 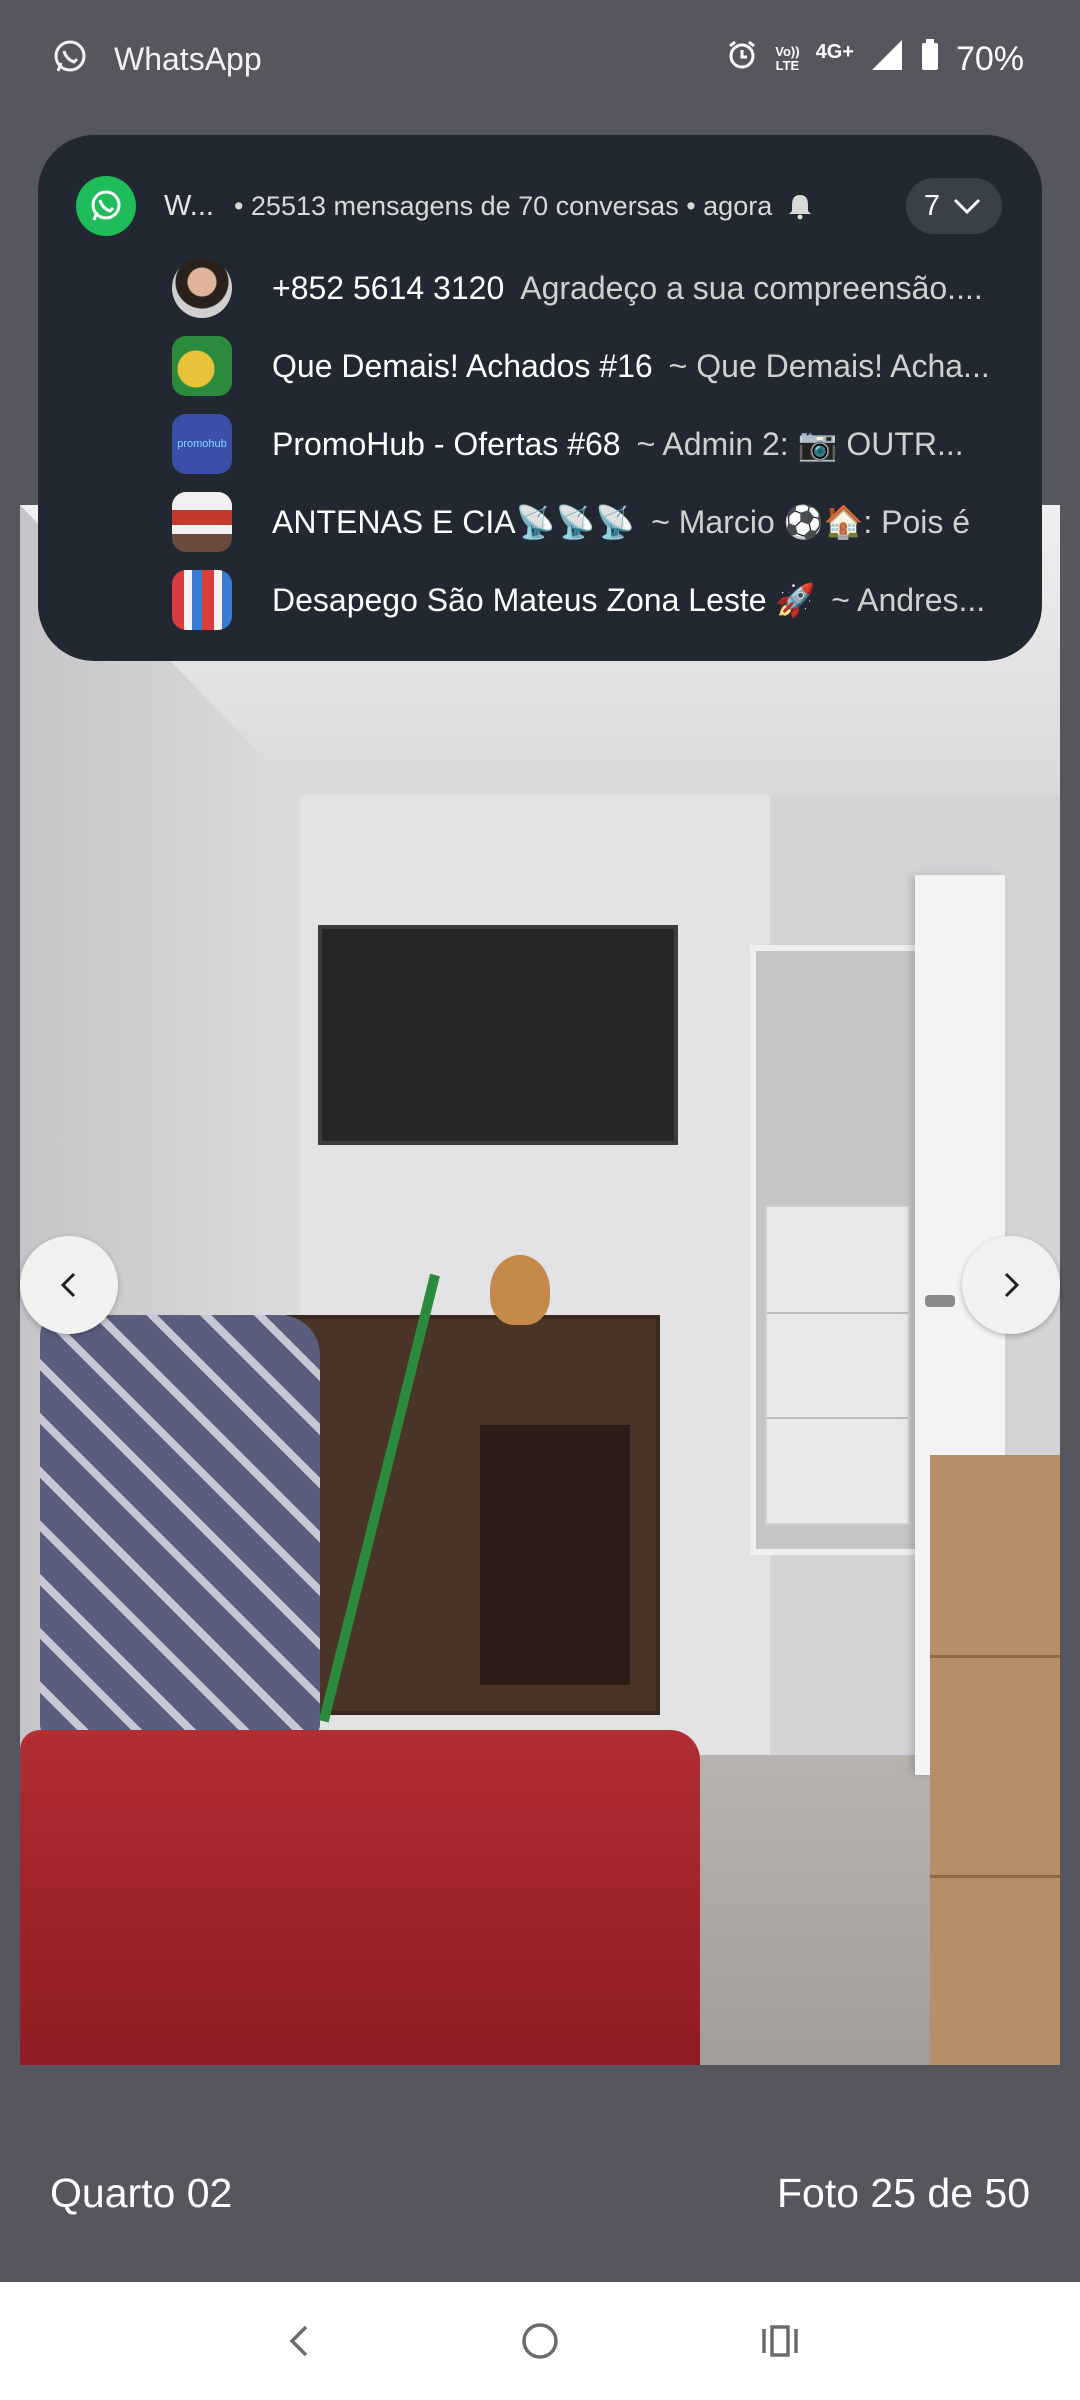 I want to click on photo-counter: Foto 25 de 50, so click(x=903, y=2193).